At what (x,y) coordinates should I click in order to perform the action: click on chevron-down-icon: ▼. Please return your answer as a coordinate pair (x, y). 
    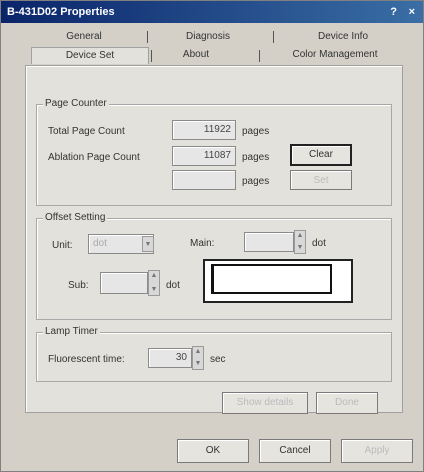
    Looking at the image, I should click on (148, 244).